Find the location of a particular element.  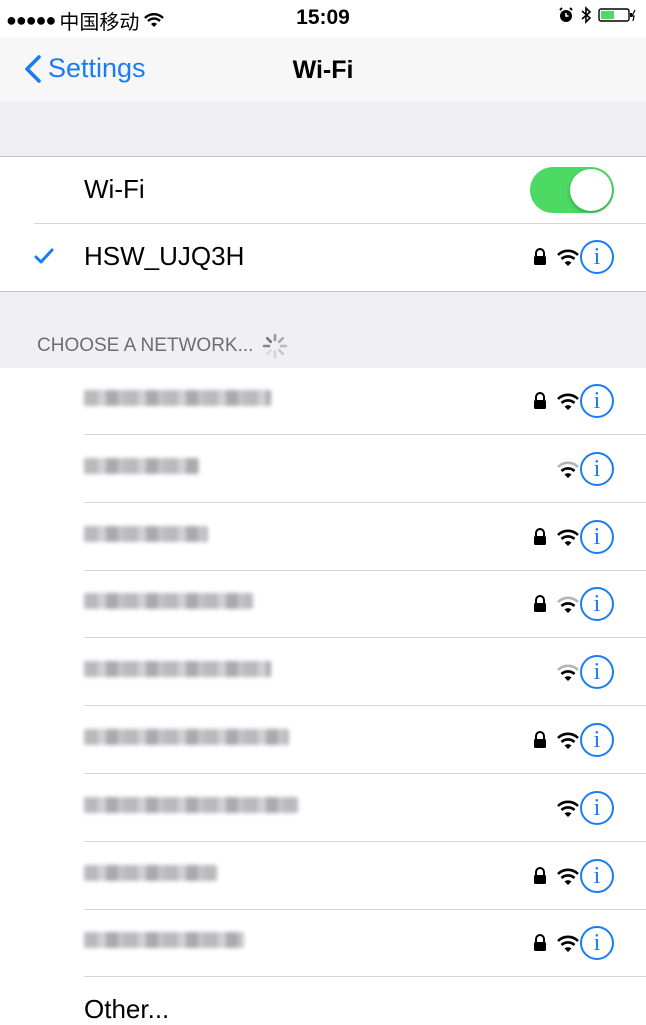

status-left: ●●●●● 中国移动 is located at coordinates (85, 20).